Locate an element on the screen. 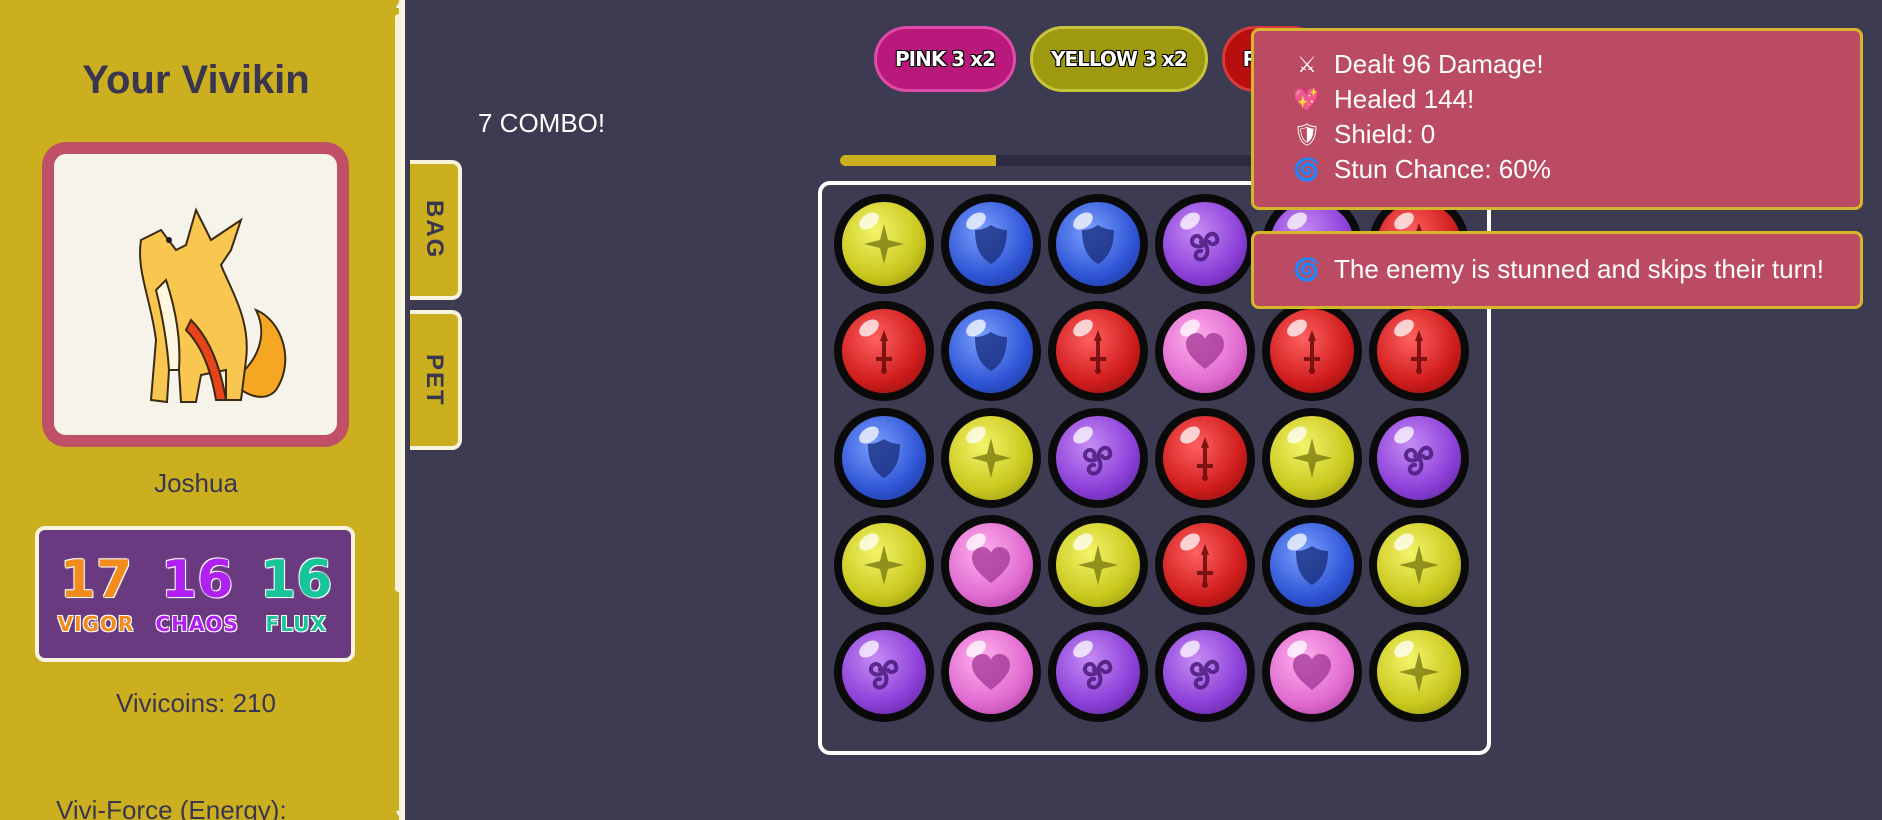  vigor-value: 17 is located at coordinates (96, 580).